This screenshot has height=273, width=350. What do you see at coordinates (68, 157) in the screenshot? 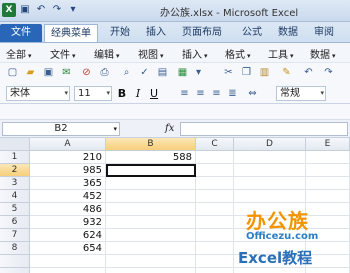
I see `cell-a1: 210` at bounding box center [68, 157].